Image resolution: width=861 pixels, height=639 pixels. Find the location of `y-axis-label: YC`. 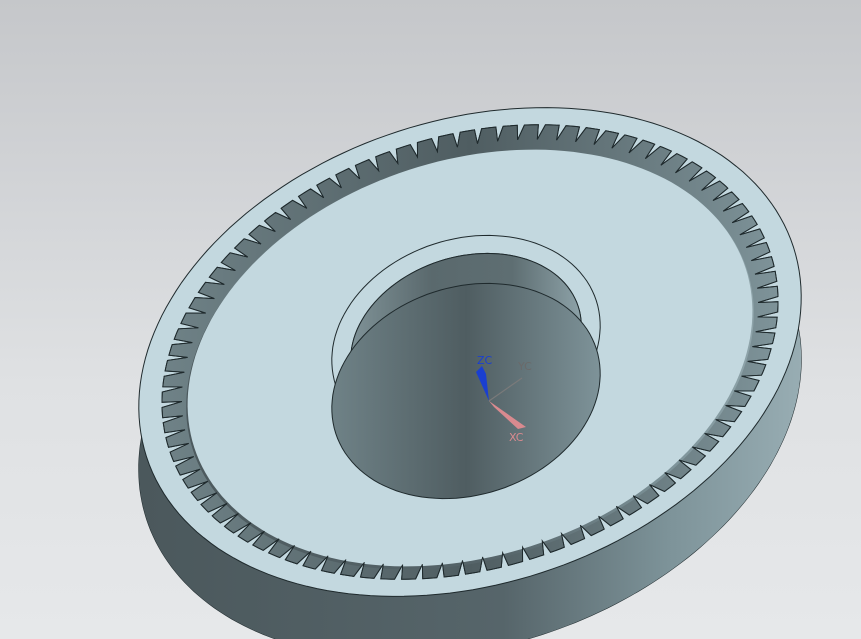

y-axis-label: YC is located at coordinates (524, 366).